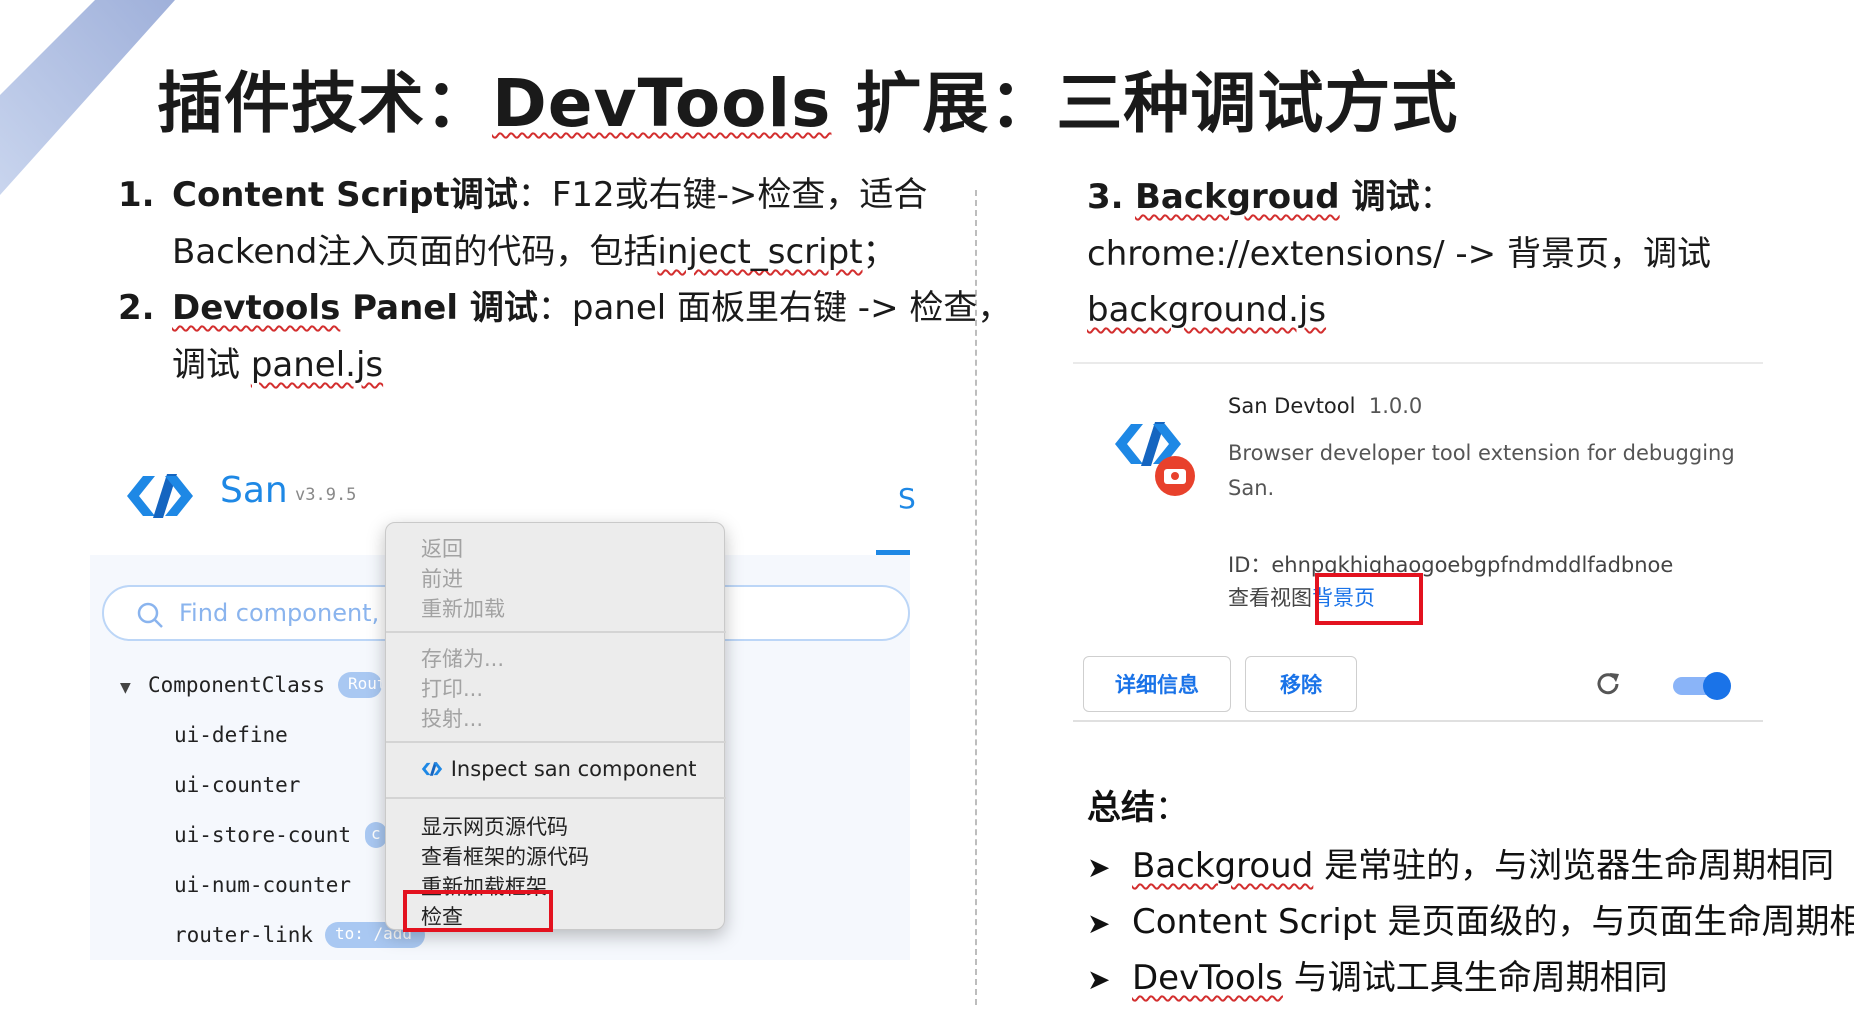 This screenshot has width=1854, height=1034. Describe the element at coordinates (494, 826) in the screenshot. I see `menu-item-view-source: 显示网页源代码` at that location.